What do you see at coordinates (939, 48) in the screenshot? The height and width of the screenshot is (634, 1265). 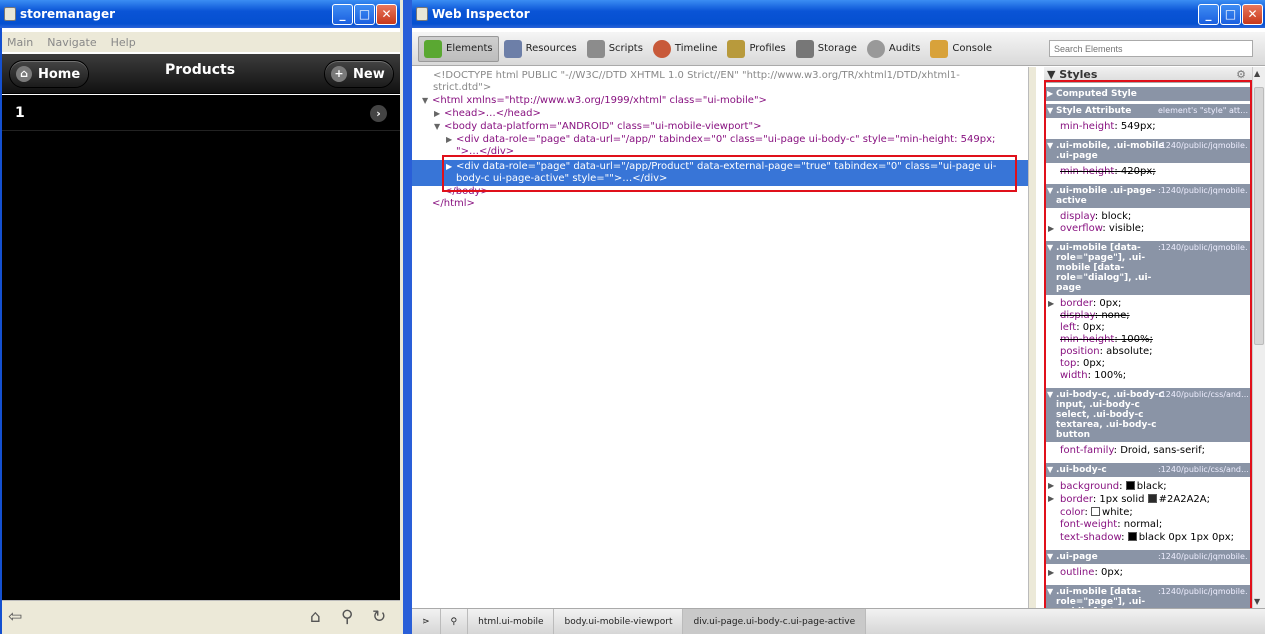 I see `console-icon` at bounding box center [939, 48].